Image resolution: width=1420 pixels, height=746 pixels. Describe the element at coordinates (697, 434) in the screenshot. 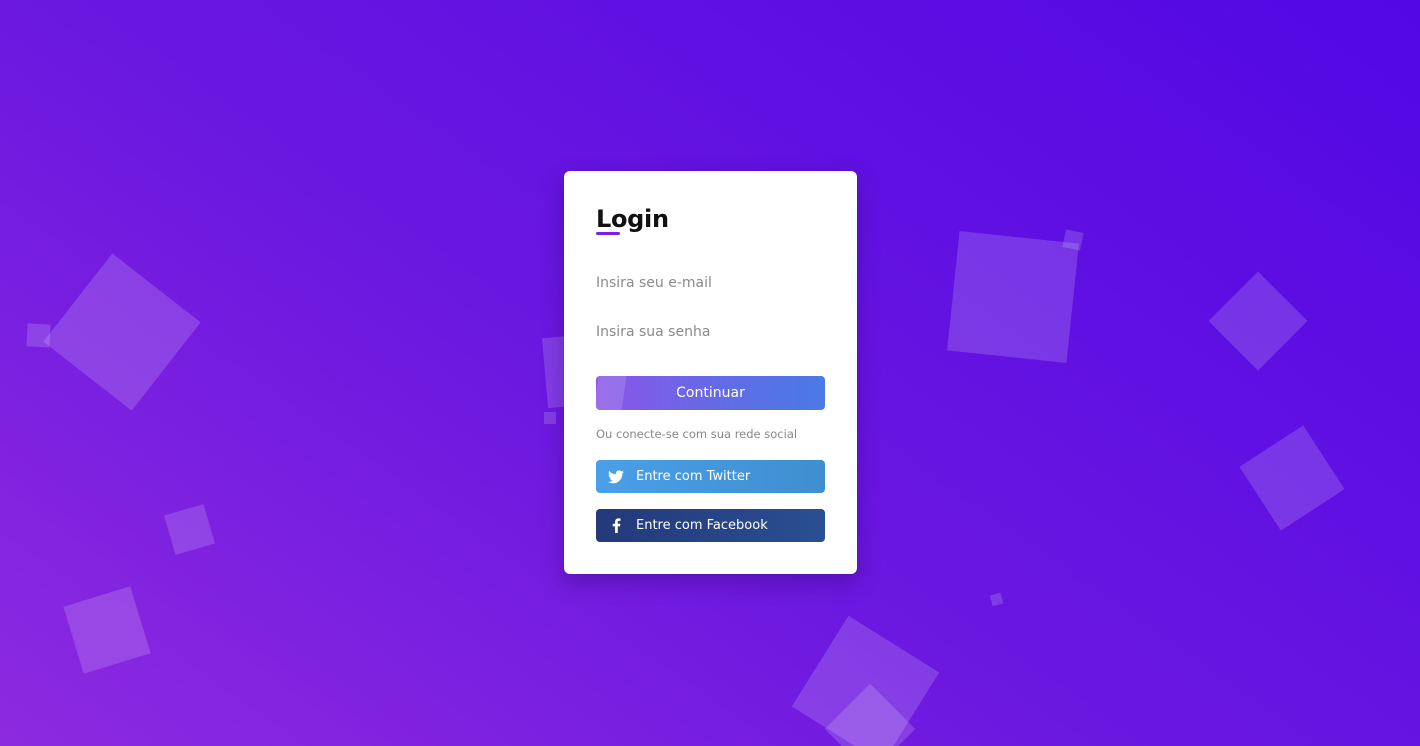

I see `social-login-text: Ou conecte-se com sua rede social` at that location.